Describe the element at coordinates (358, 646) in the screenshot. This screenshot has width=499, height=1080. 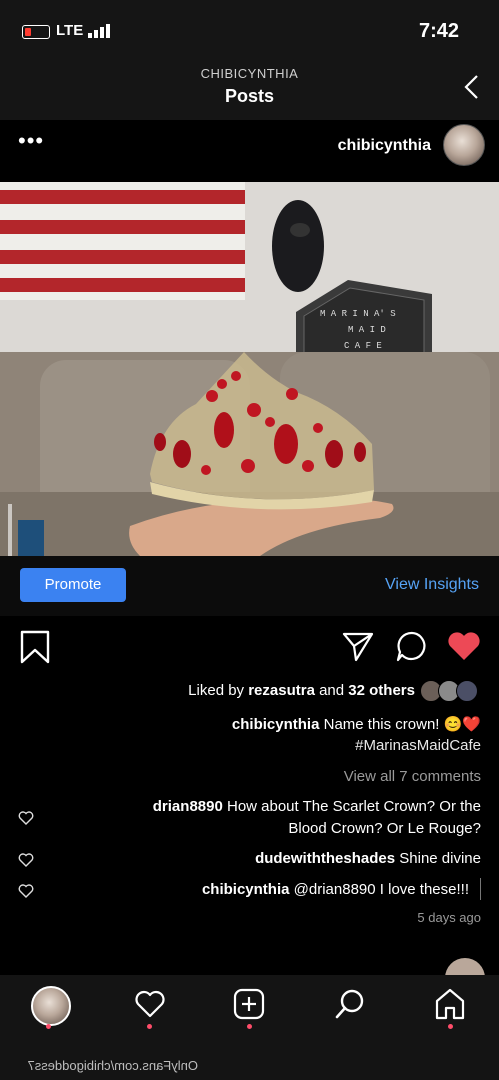
I see `share-icon` at that location.